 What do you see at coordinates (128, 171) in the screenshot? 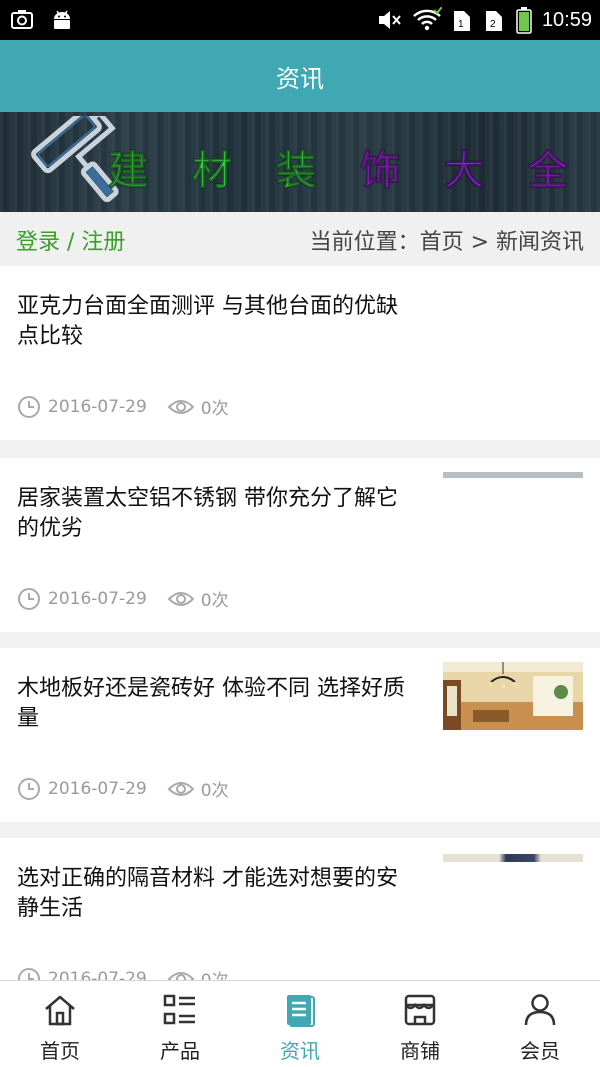
I see `banner-char: 建` at bounding box center [128, 171].